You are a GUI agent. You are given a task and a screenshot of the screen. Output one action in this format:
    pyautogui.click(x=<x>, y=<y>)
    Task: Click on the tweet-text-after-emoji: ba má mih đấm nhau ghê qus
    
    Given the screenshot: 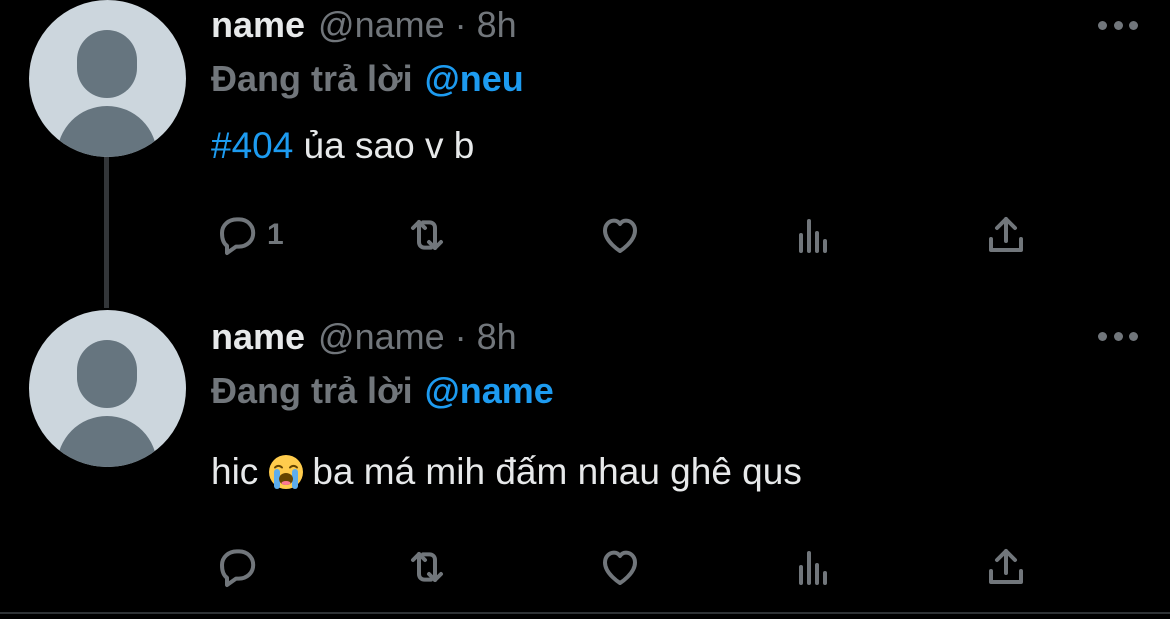 What is the action you would take?
    pyautogui.click(x=557, y=471)
    